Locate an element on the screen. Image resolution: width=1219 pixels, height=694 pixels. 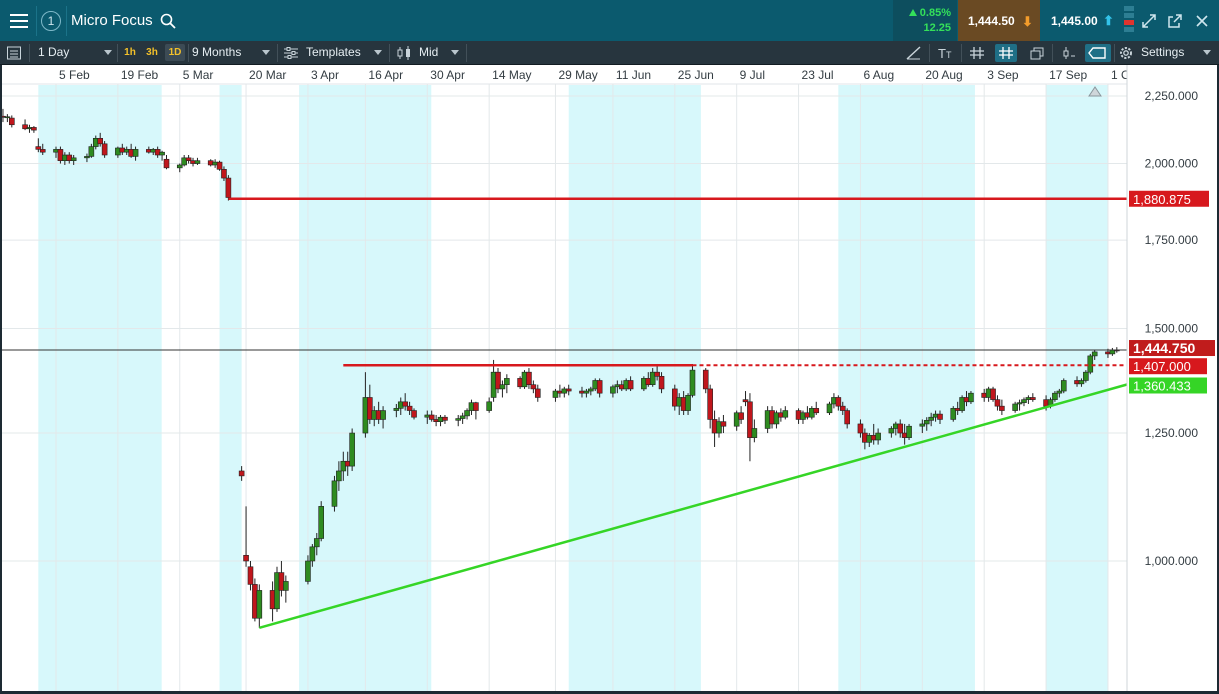
templates-dropdown: Templates is located at coordinates (345, 52).